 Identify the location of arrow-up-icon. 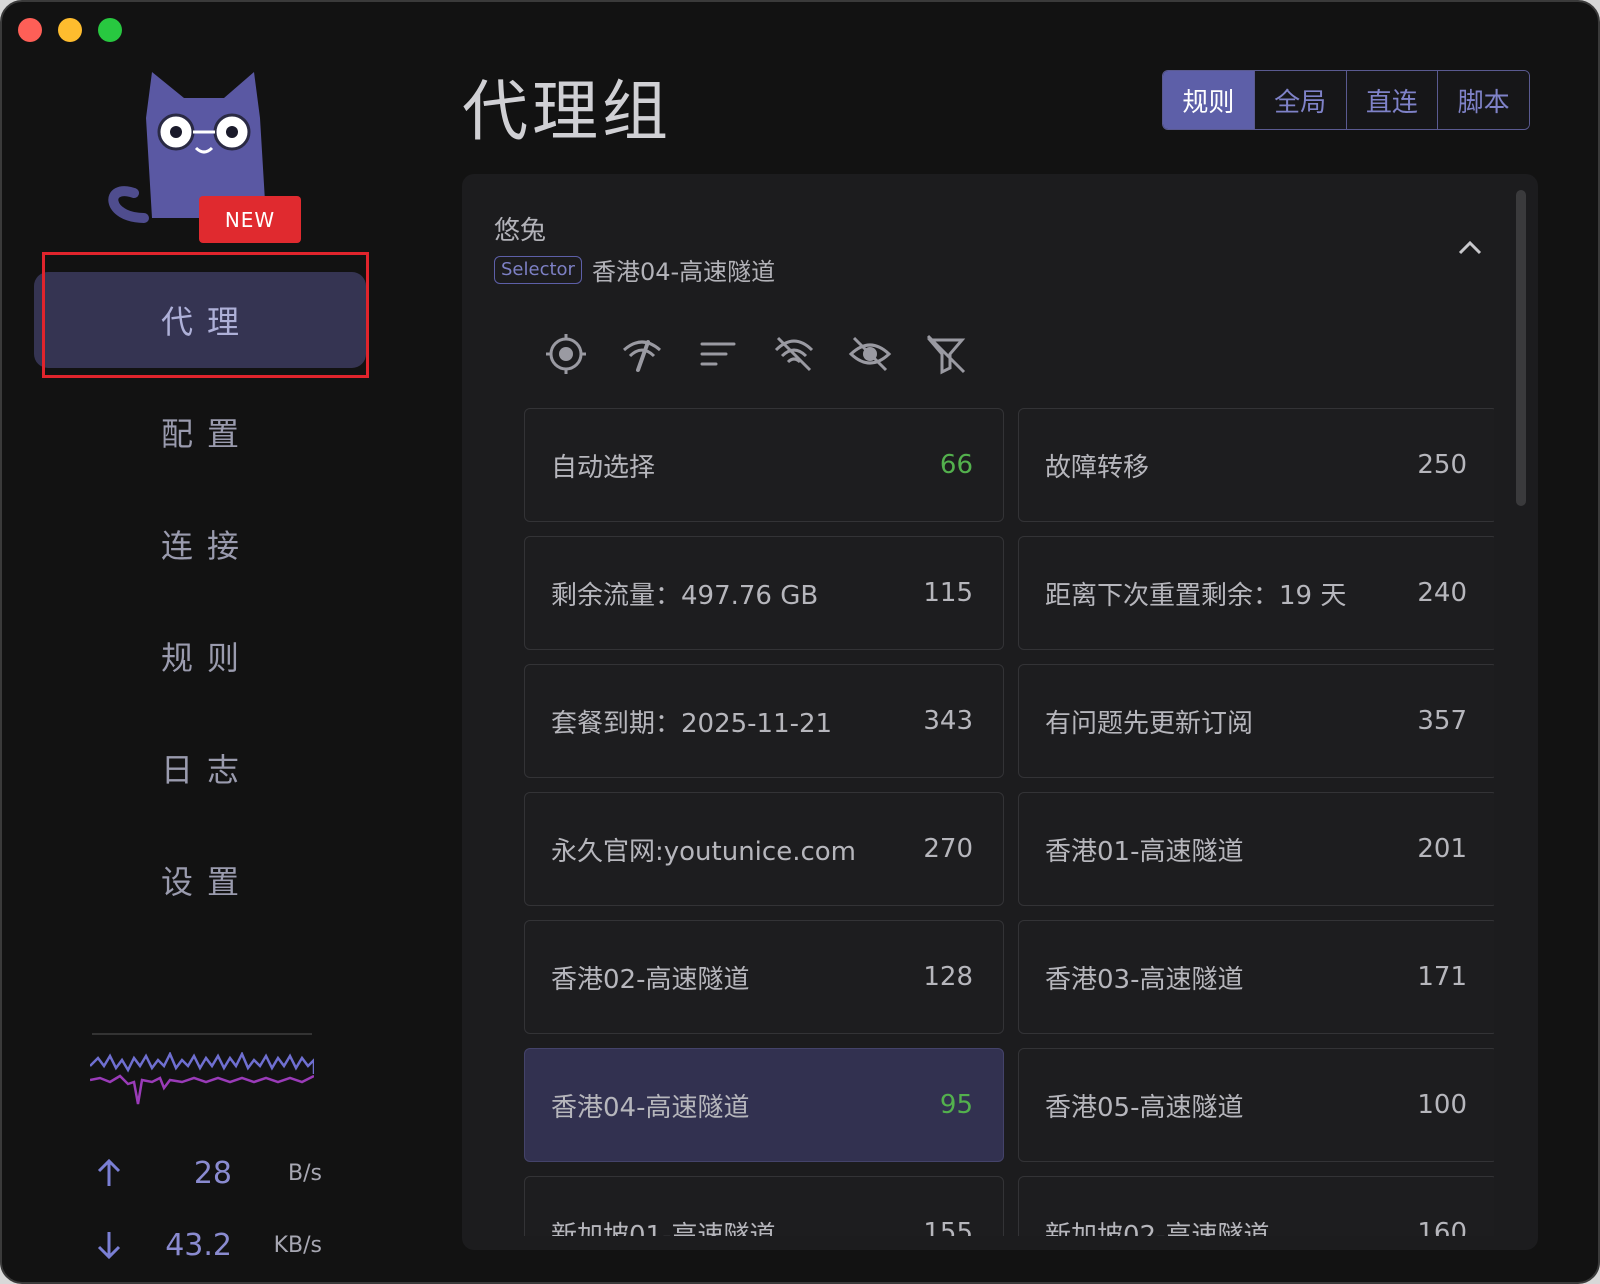
(109, 1172).